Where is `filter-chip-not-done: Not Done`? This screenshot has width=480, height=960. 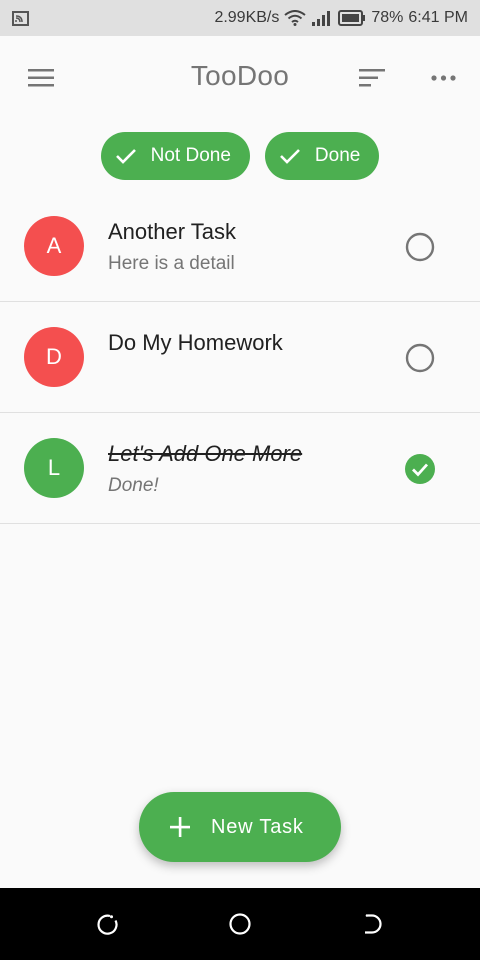
filter-chip-not-done: Not Done is located at coordinates (175, 156).